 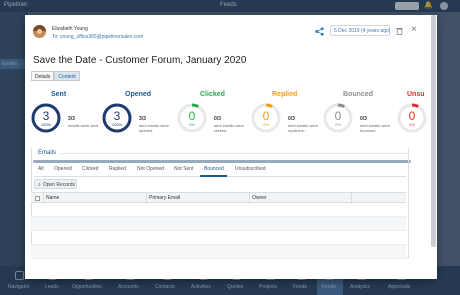 What do you see at coordinates (43, 76) in the screenshot?
I see `tab-details: Details` at bounding box center [43, 76].